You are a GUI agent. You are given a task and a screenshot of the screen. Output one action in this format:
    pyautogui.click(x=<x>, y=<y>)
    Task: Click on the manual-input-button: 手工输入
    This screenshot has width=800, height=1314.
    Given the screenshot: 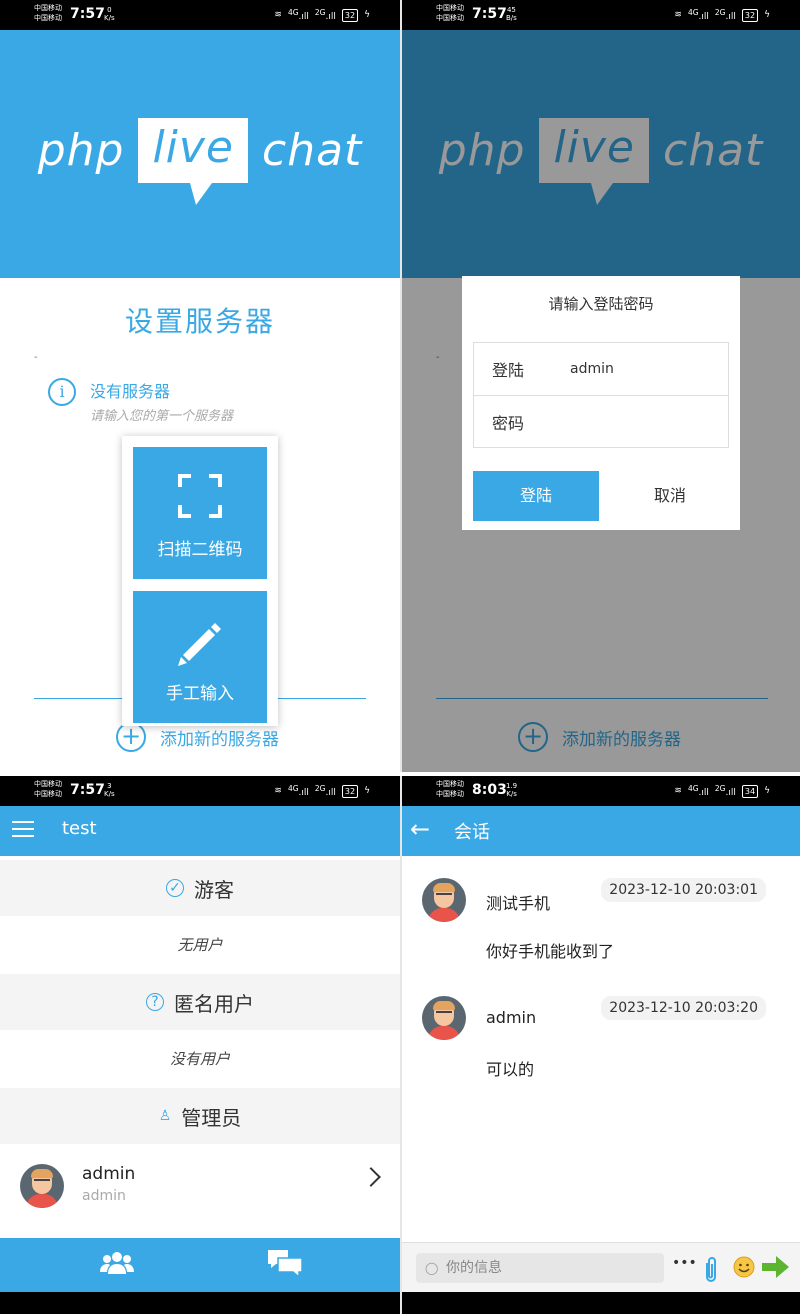 What is the action you would take?
    pyautogui.click(x=200, y=657)
    